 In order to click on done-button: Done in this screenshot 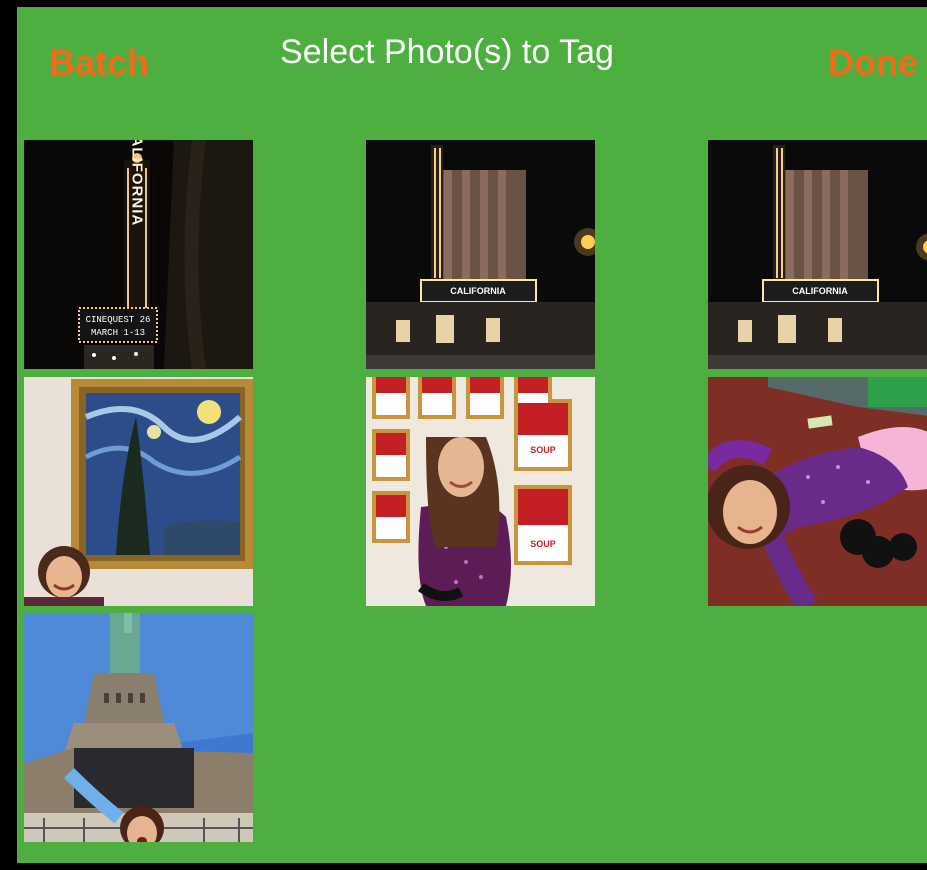, I will do `click(873, 63)`.